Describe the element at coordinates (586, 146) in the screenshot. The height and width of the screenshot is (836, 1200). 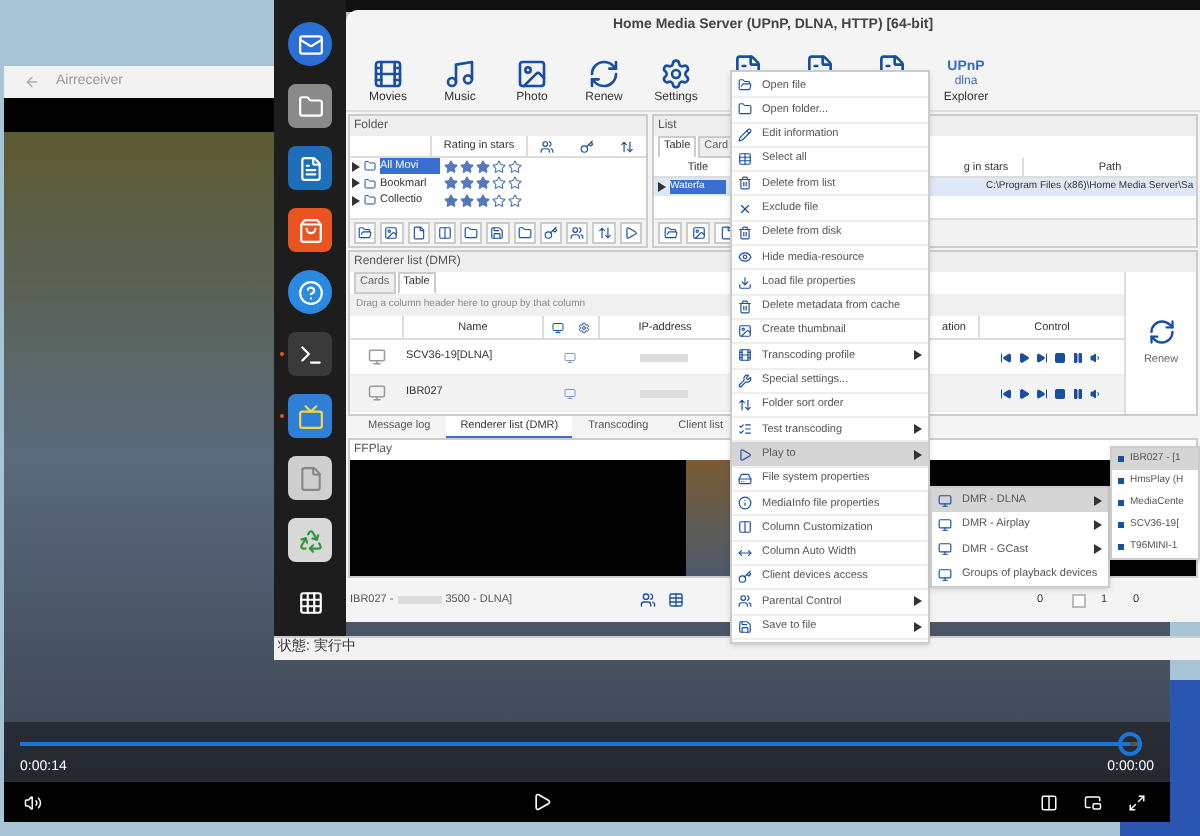
I see `key-icon` at that location.